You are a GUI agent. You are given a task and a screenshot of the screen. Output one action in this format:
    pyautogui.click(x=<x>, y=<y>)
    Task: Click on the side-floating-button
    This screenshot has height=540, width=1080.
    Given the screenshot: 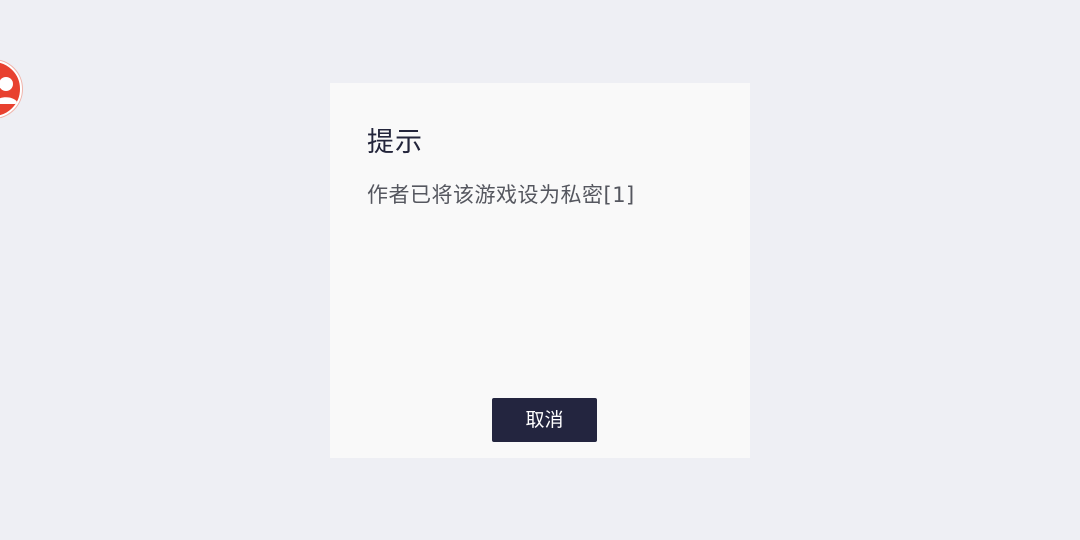 What is the action you would take?
    pyautogui.click(x=11, y=89)
    